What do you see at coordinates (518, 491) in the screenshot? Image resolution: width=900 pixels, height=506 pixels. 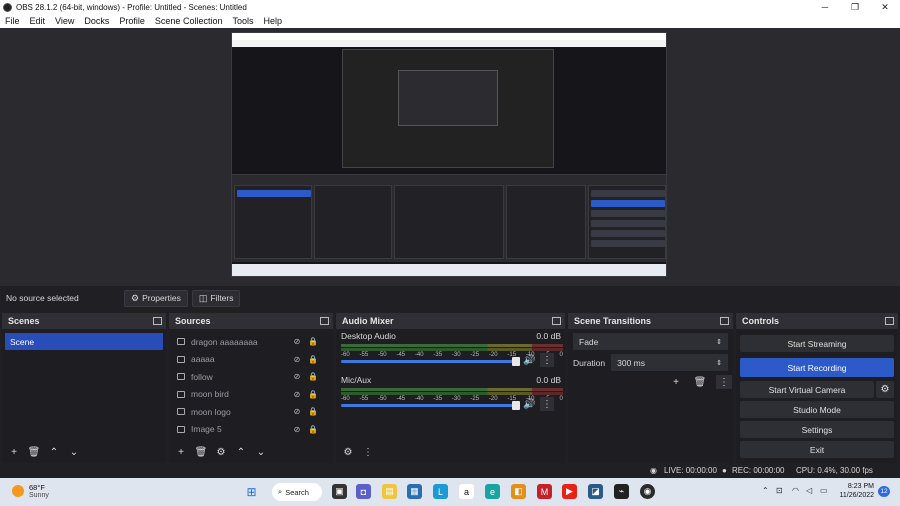 I see `microsoft-store-icon: ◧` at bounding box center [518, 491].